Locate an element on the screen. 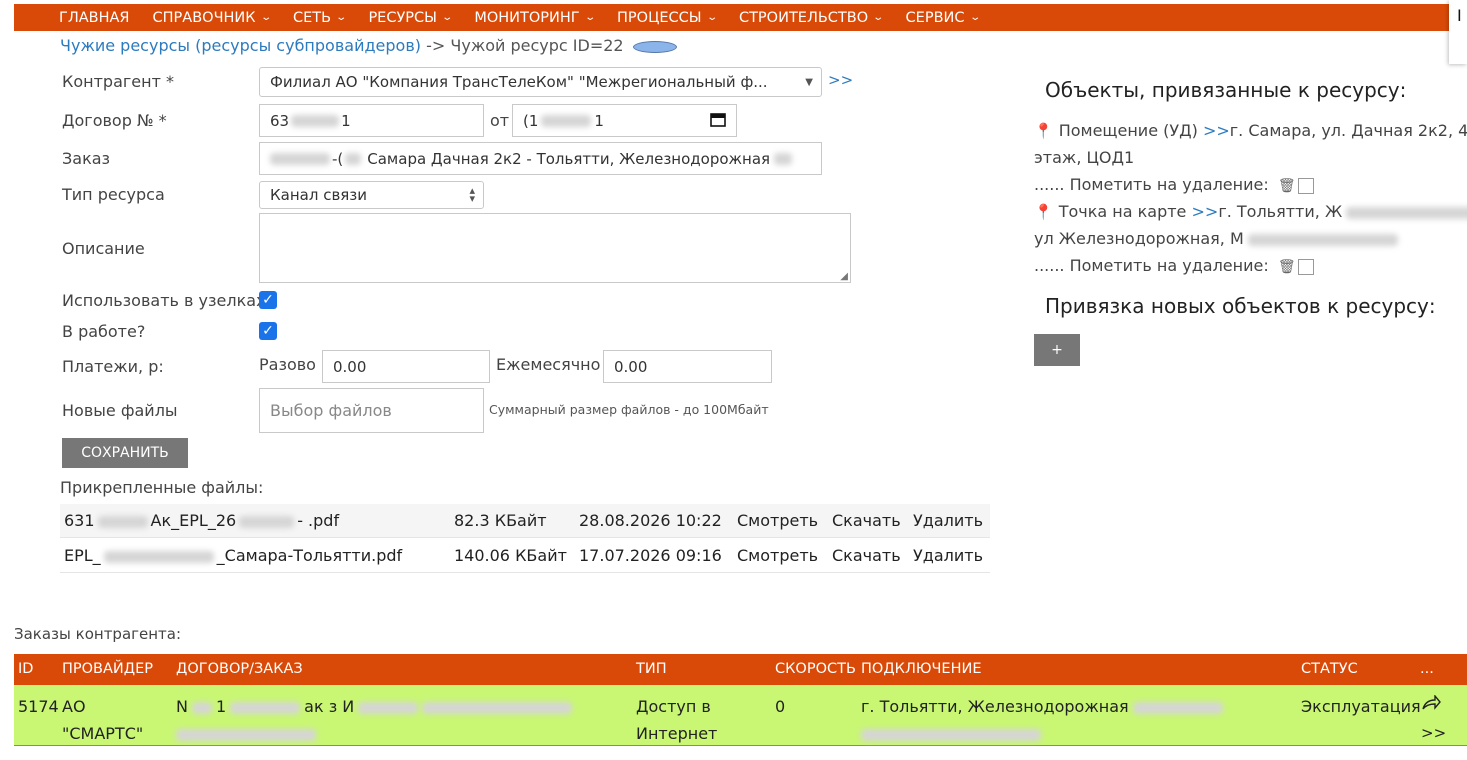 This screenshot has height=760, width=1467. order-type: Доступ в Интернет is located at coordinates (677, 720).